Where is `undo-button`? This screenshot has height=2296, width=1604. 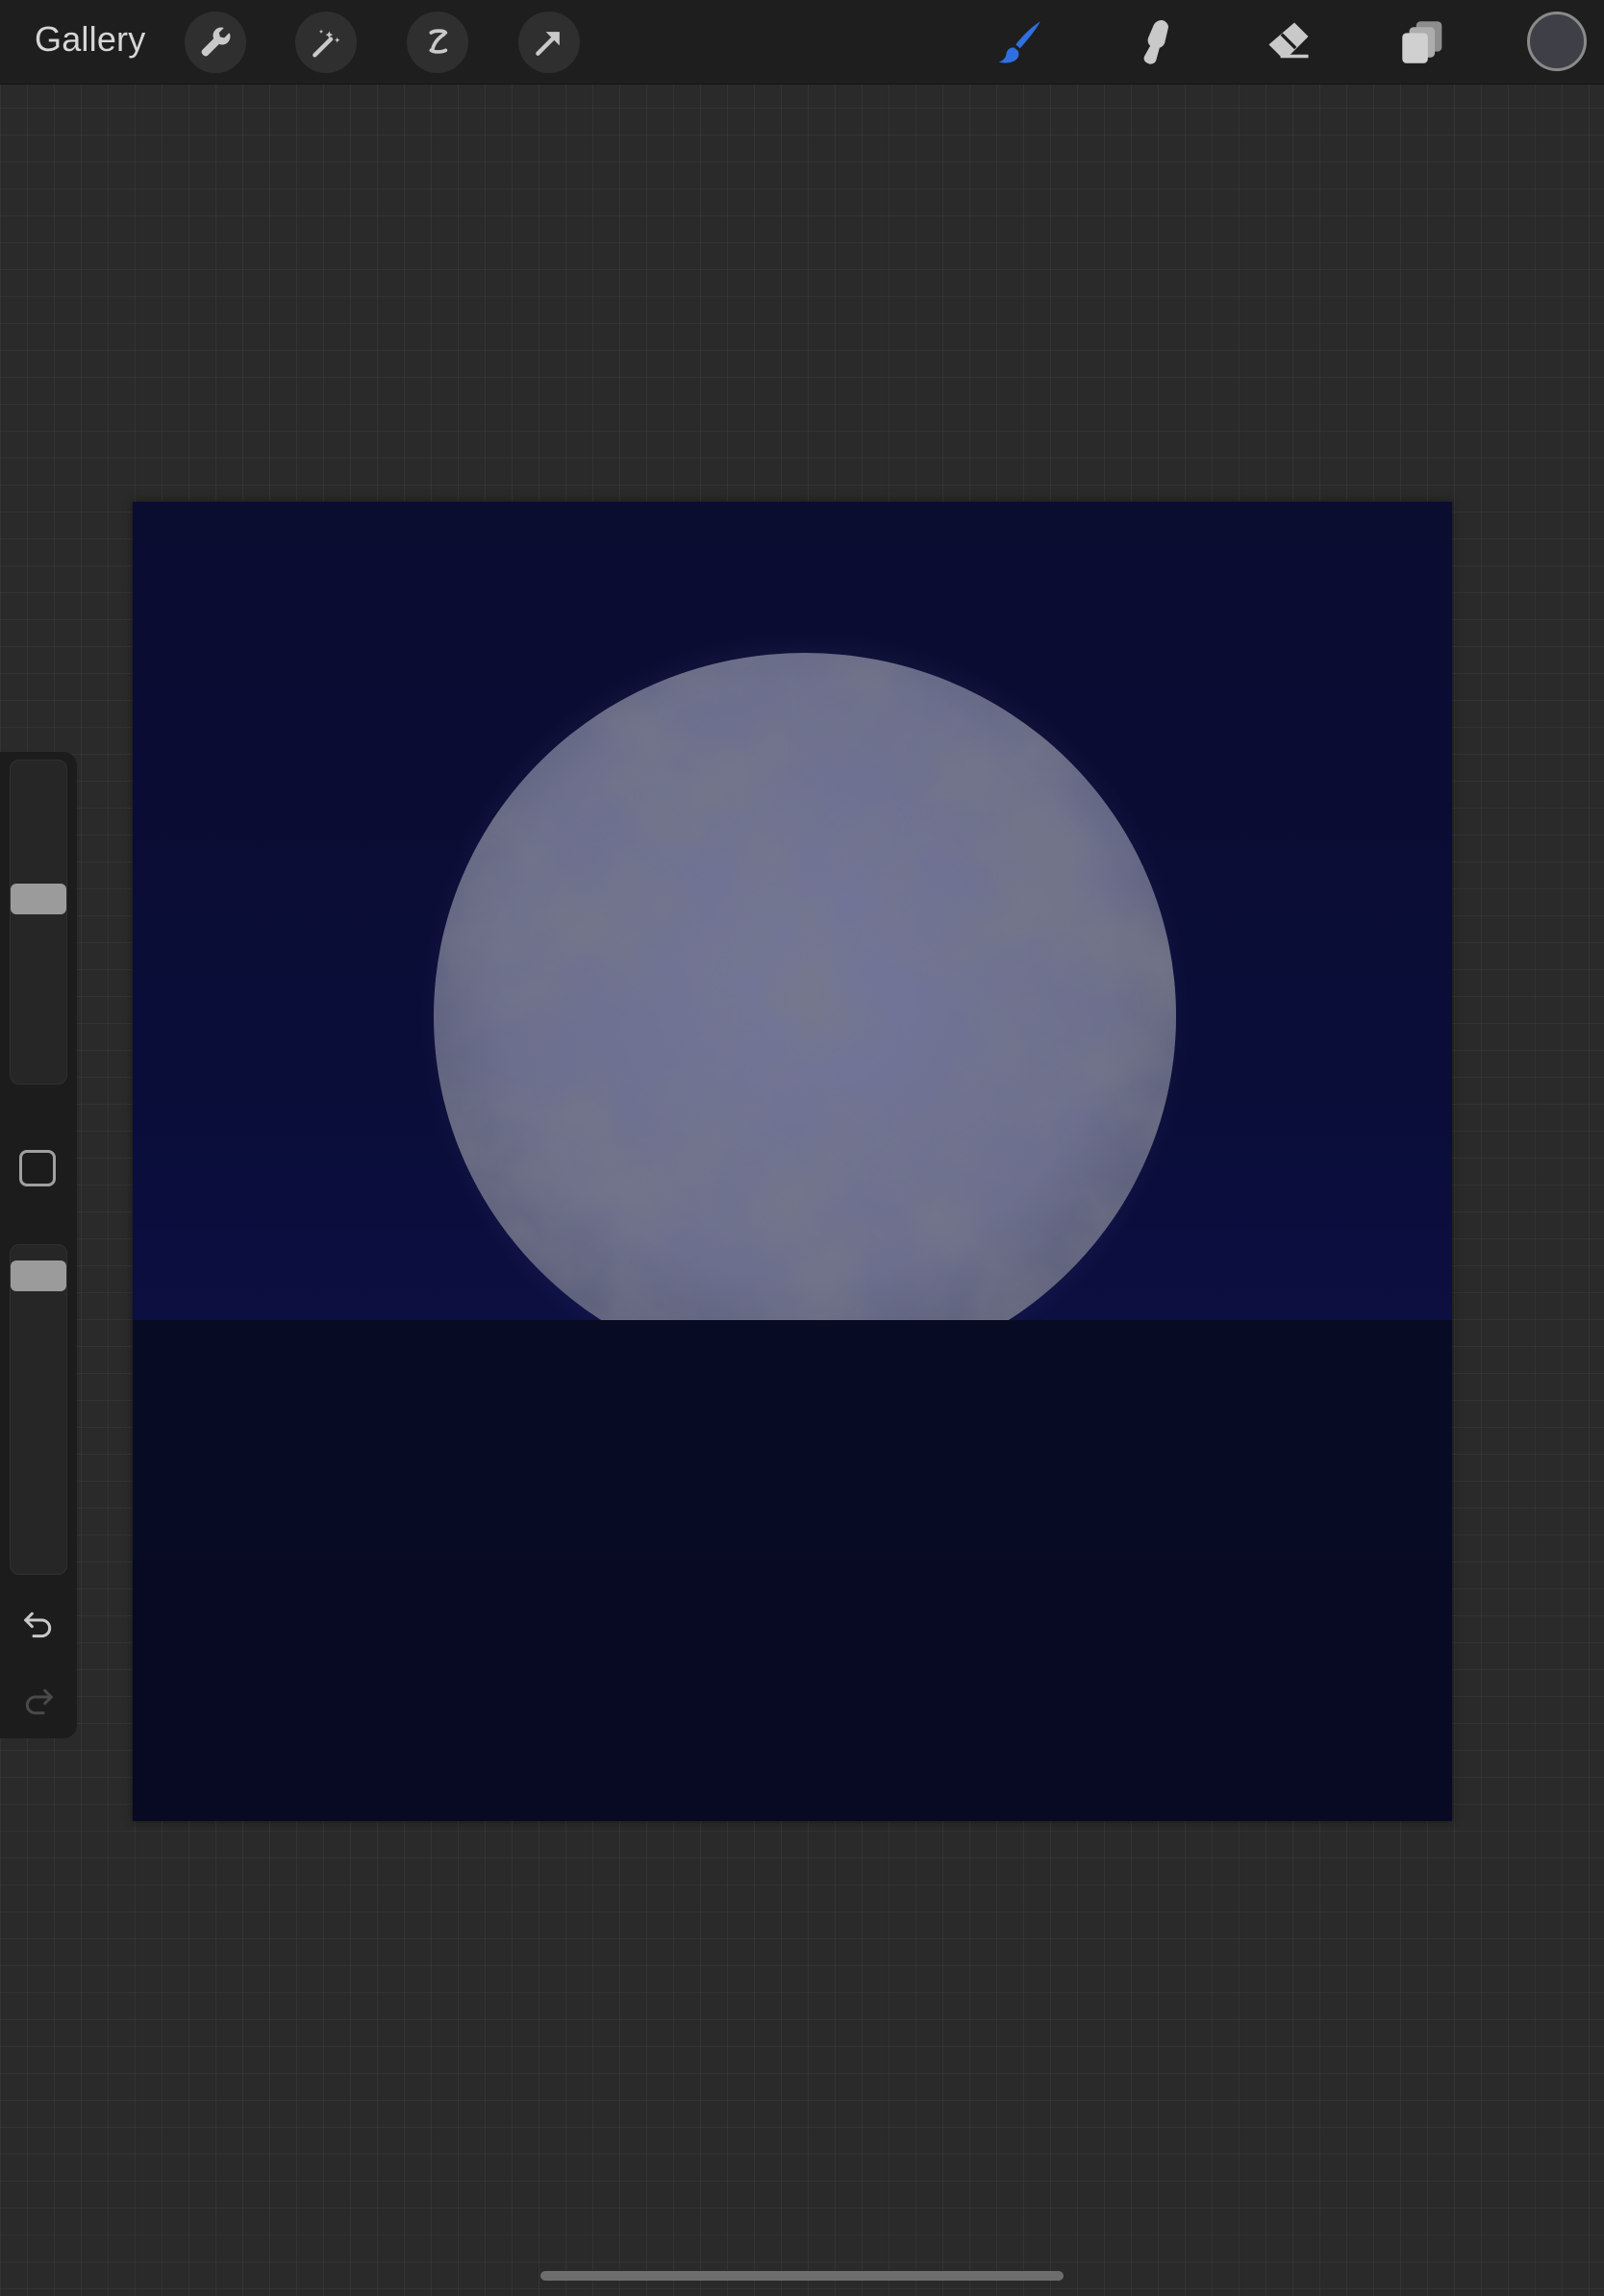 undo-button is located at coordinates (38, 1625).